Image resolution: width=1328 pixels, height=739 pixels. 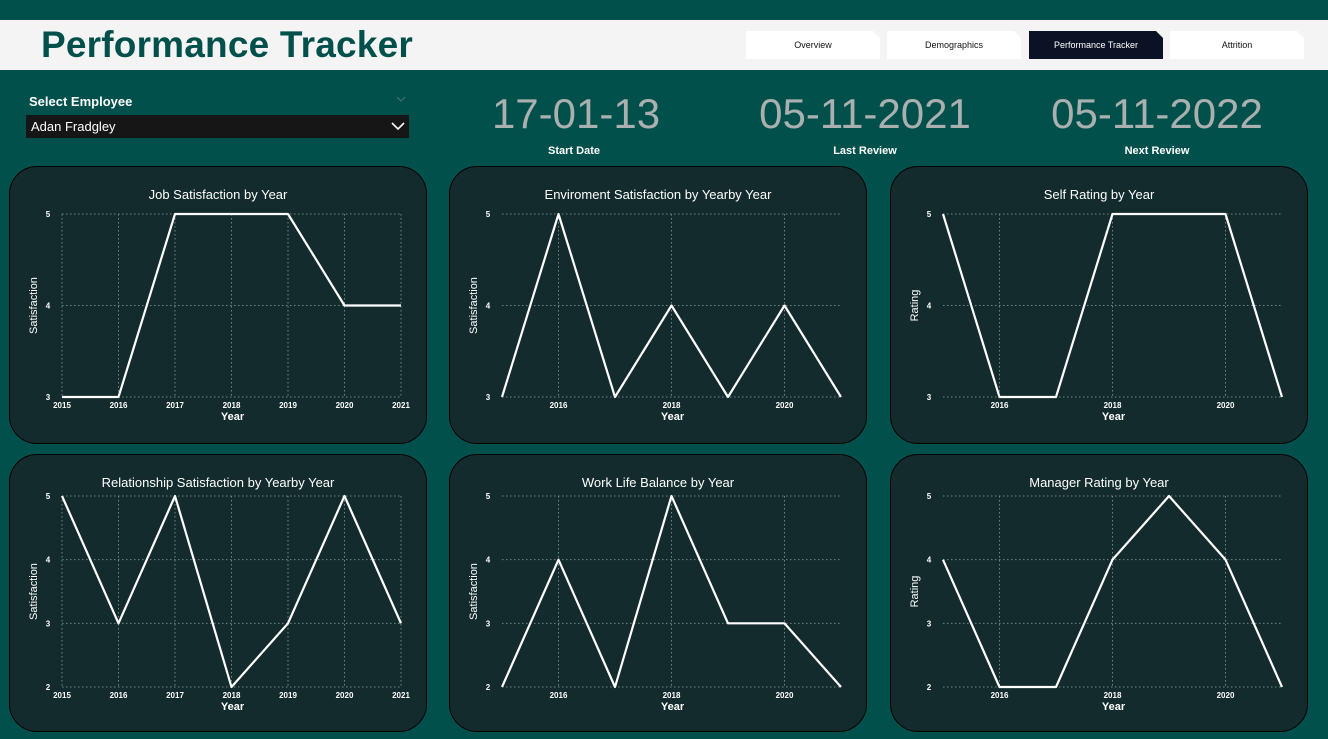 What do you see at coordinates (576, 113) in the screenshot?
I see `start-date-value: 17-01-13` at bounding box center [576, 113].